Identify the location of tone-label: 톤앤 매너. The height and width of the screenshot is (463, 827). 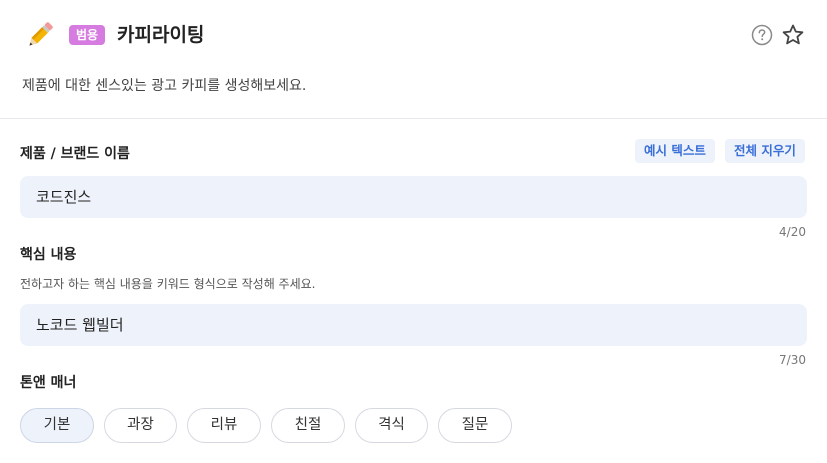
(48, 383).